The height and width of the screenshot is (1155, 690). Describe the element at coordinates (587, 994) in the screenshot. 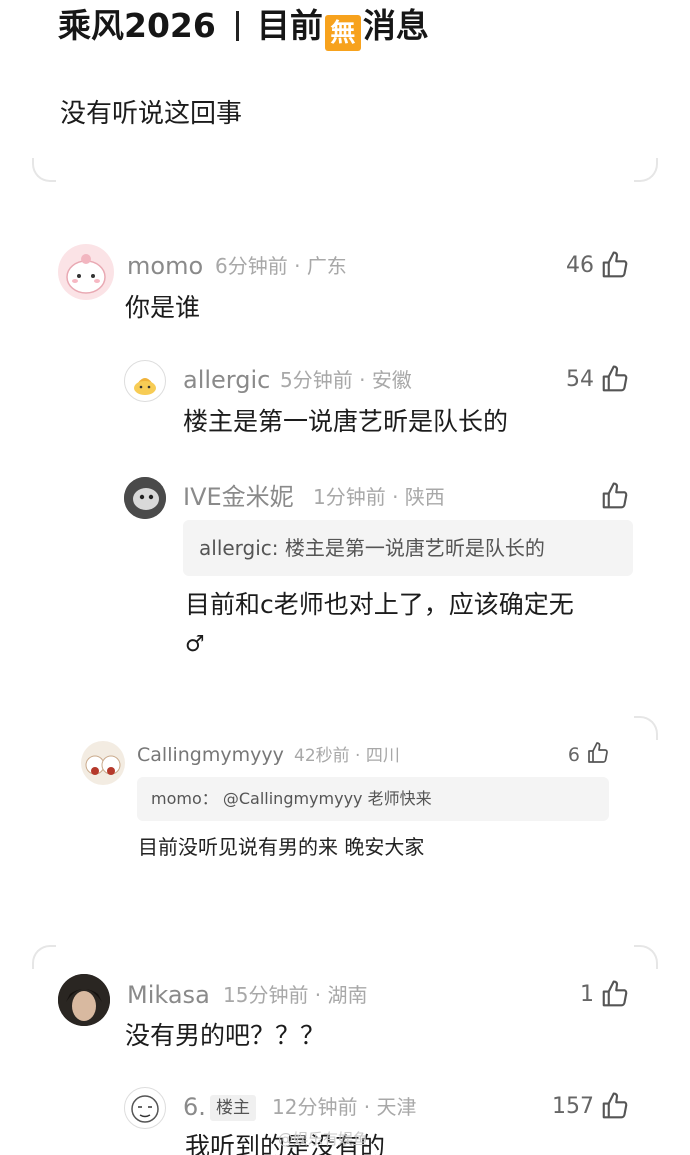

I see `like-count: 1` at that location.